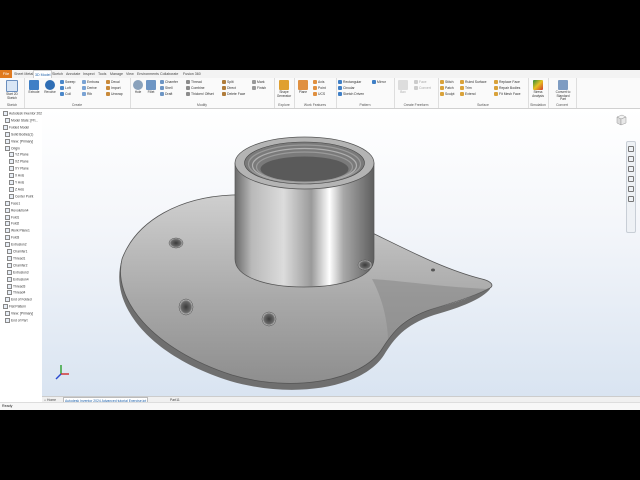 This screenshot has width=640, height=480. Describe the element at coordinates (14, 321) in the screenshot. I see `browser-node: End of Part` at that location.